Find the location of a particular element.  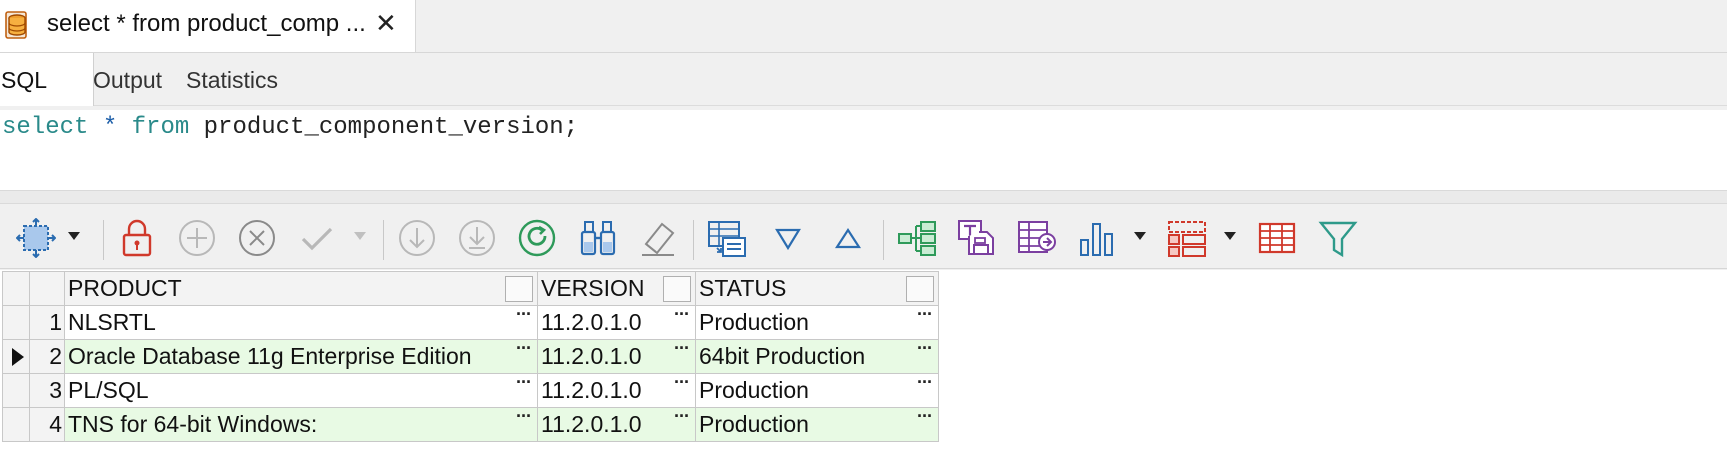

tab-sql-label: SQL is located at coordinates (24, 80).